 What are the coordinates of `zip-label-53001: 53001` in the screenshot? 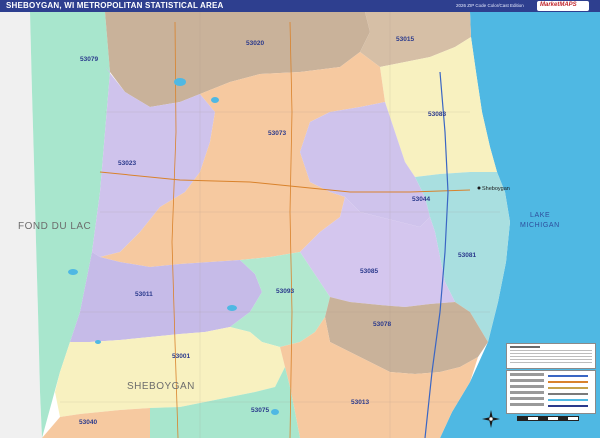 It's located at (181, 356).